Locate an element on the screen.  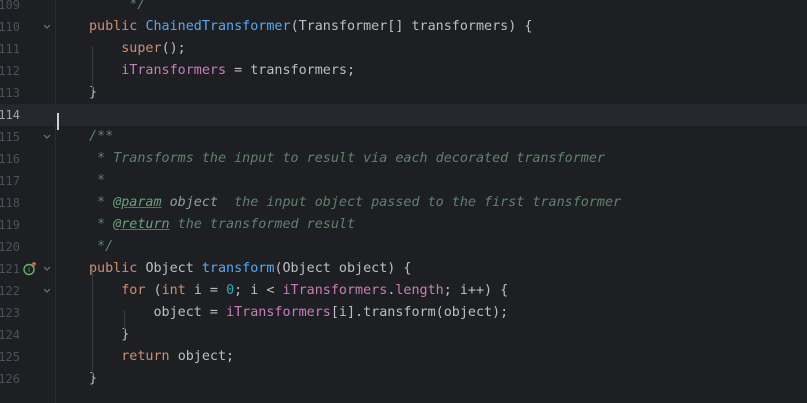
code-token: (); is located at coordinates (173, 48).